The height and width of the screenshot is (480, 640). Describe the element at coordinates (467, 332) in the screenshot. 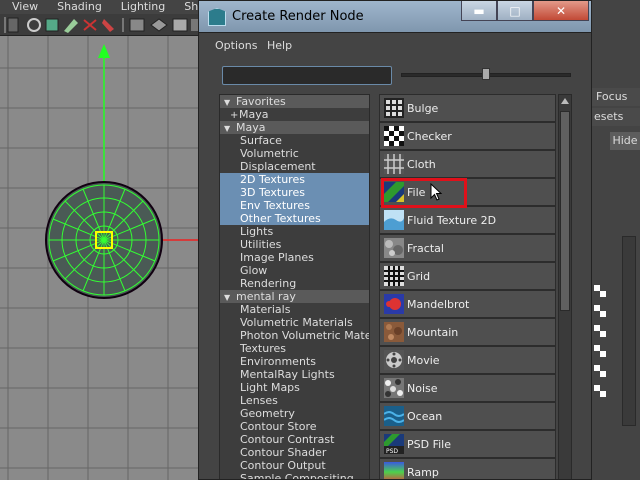

I see `node-mountain: Mountain` at that location.